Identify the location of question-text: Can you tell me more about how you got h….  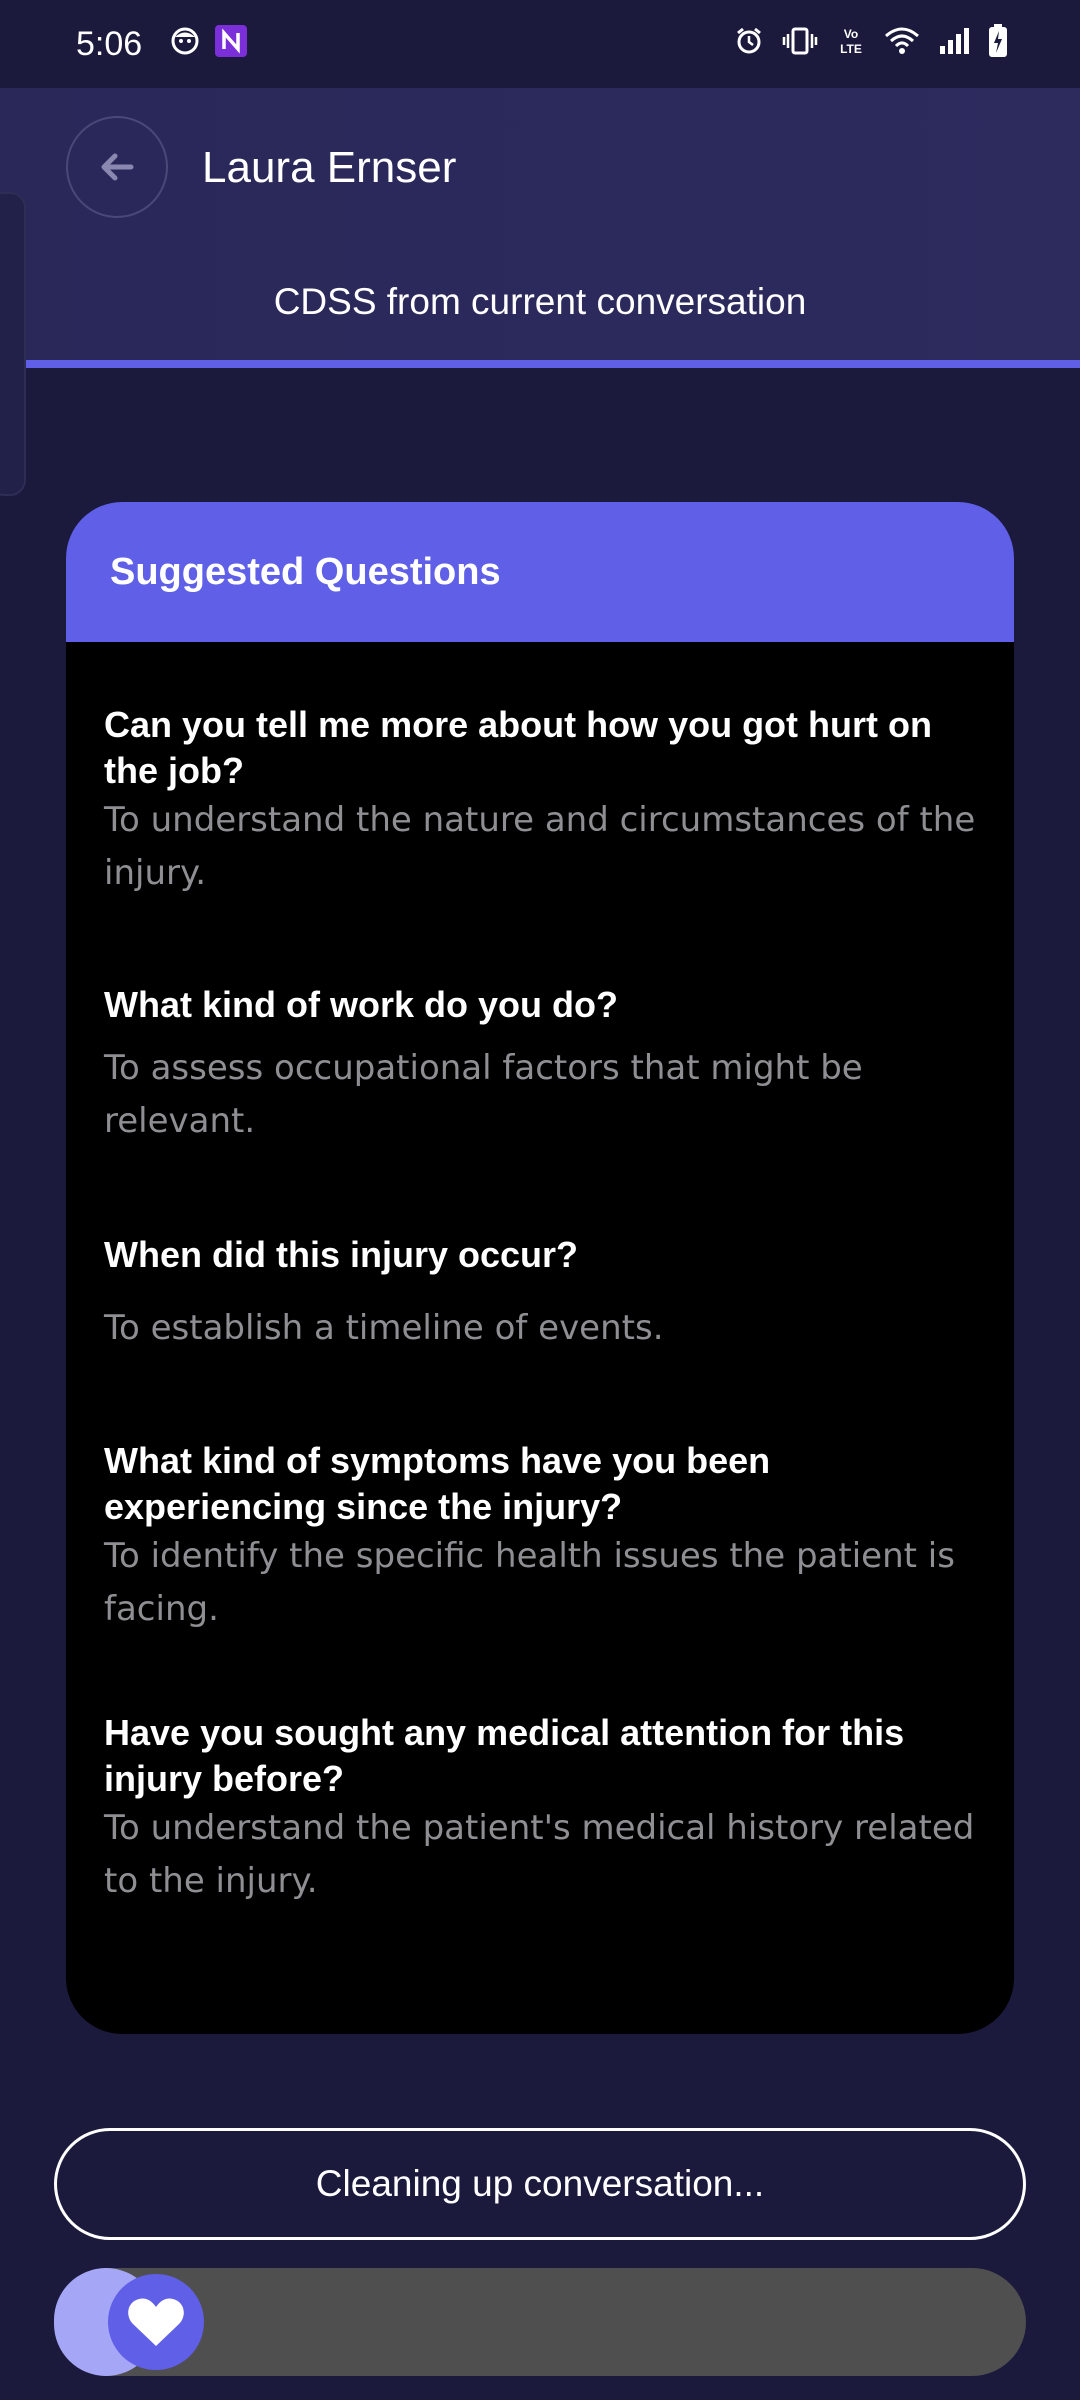
(518, 747).